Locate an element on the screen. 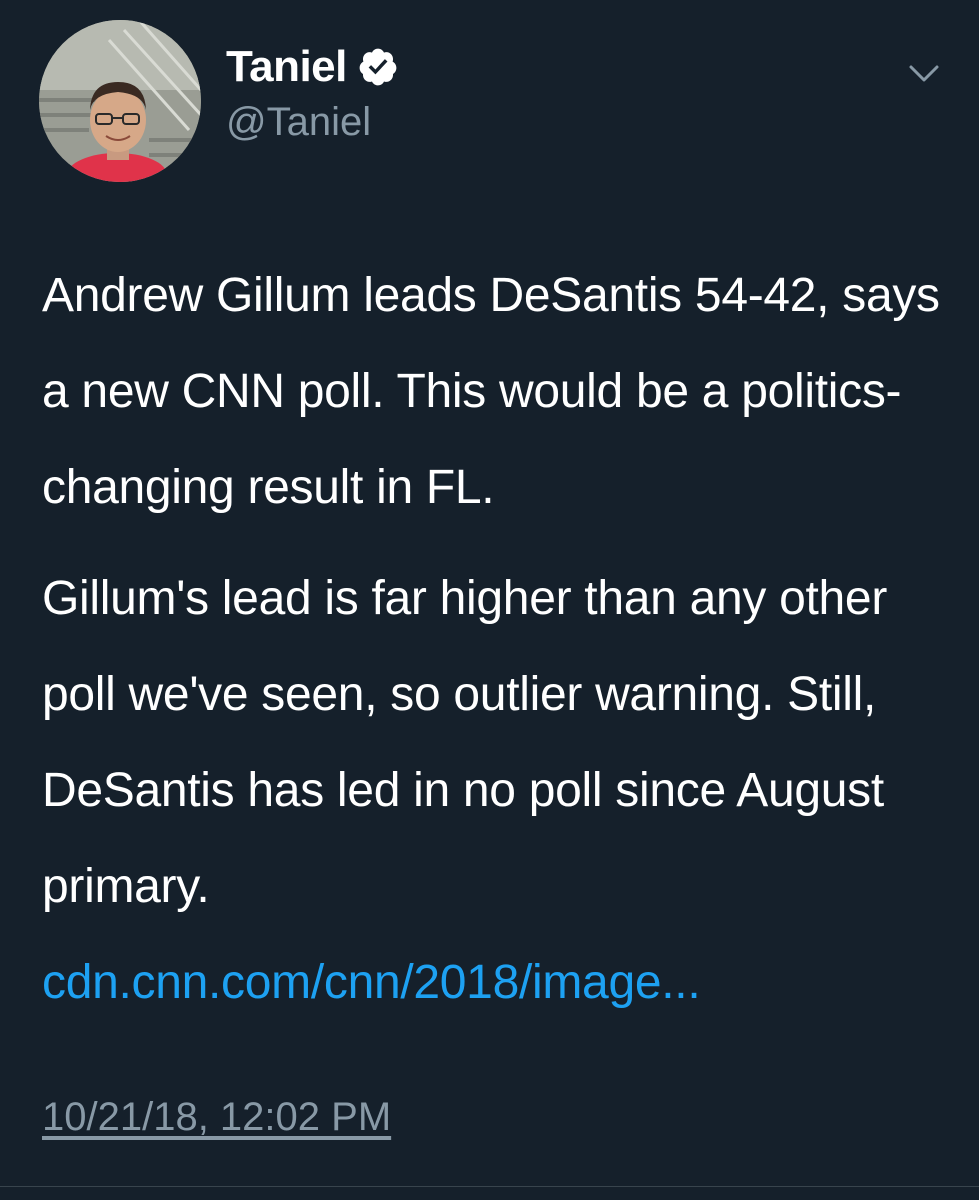 This screenshot has height=1200, width=979. avatar-photo is located at coordinates (120, 101).